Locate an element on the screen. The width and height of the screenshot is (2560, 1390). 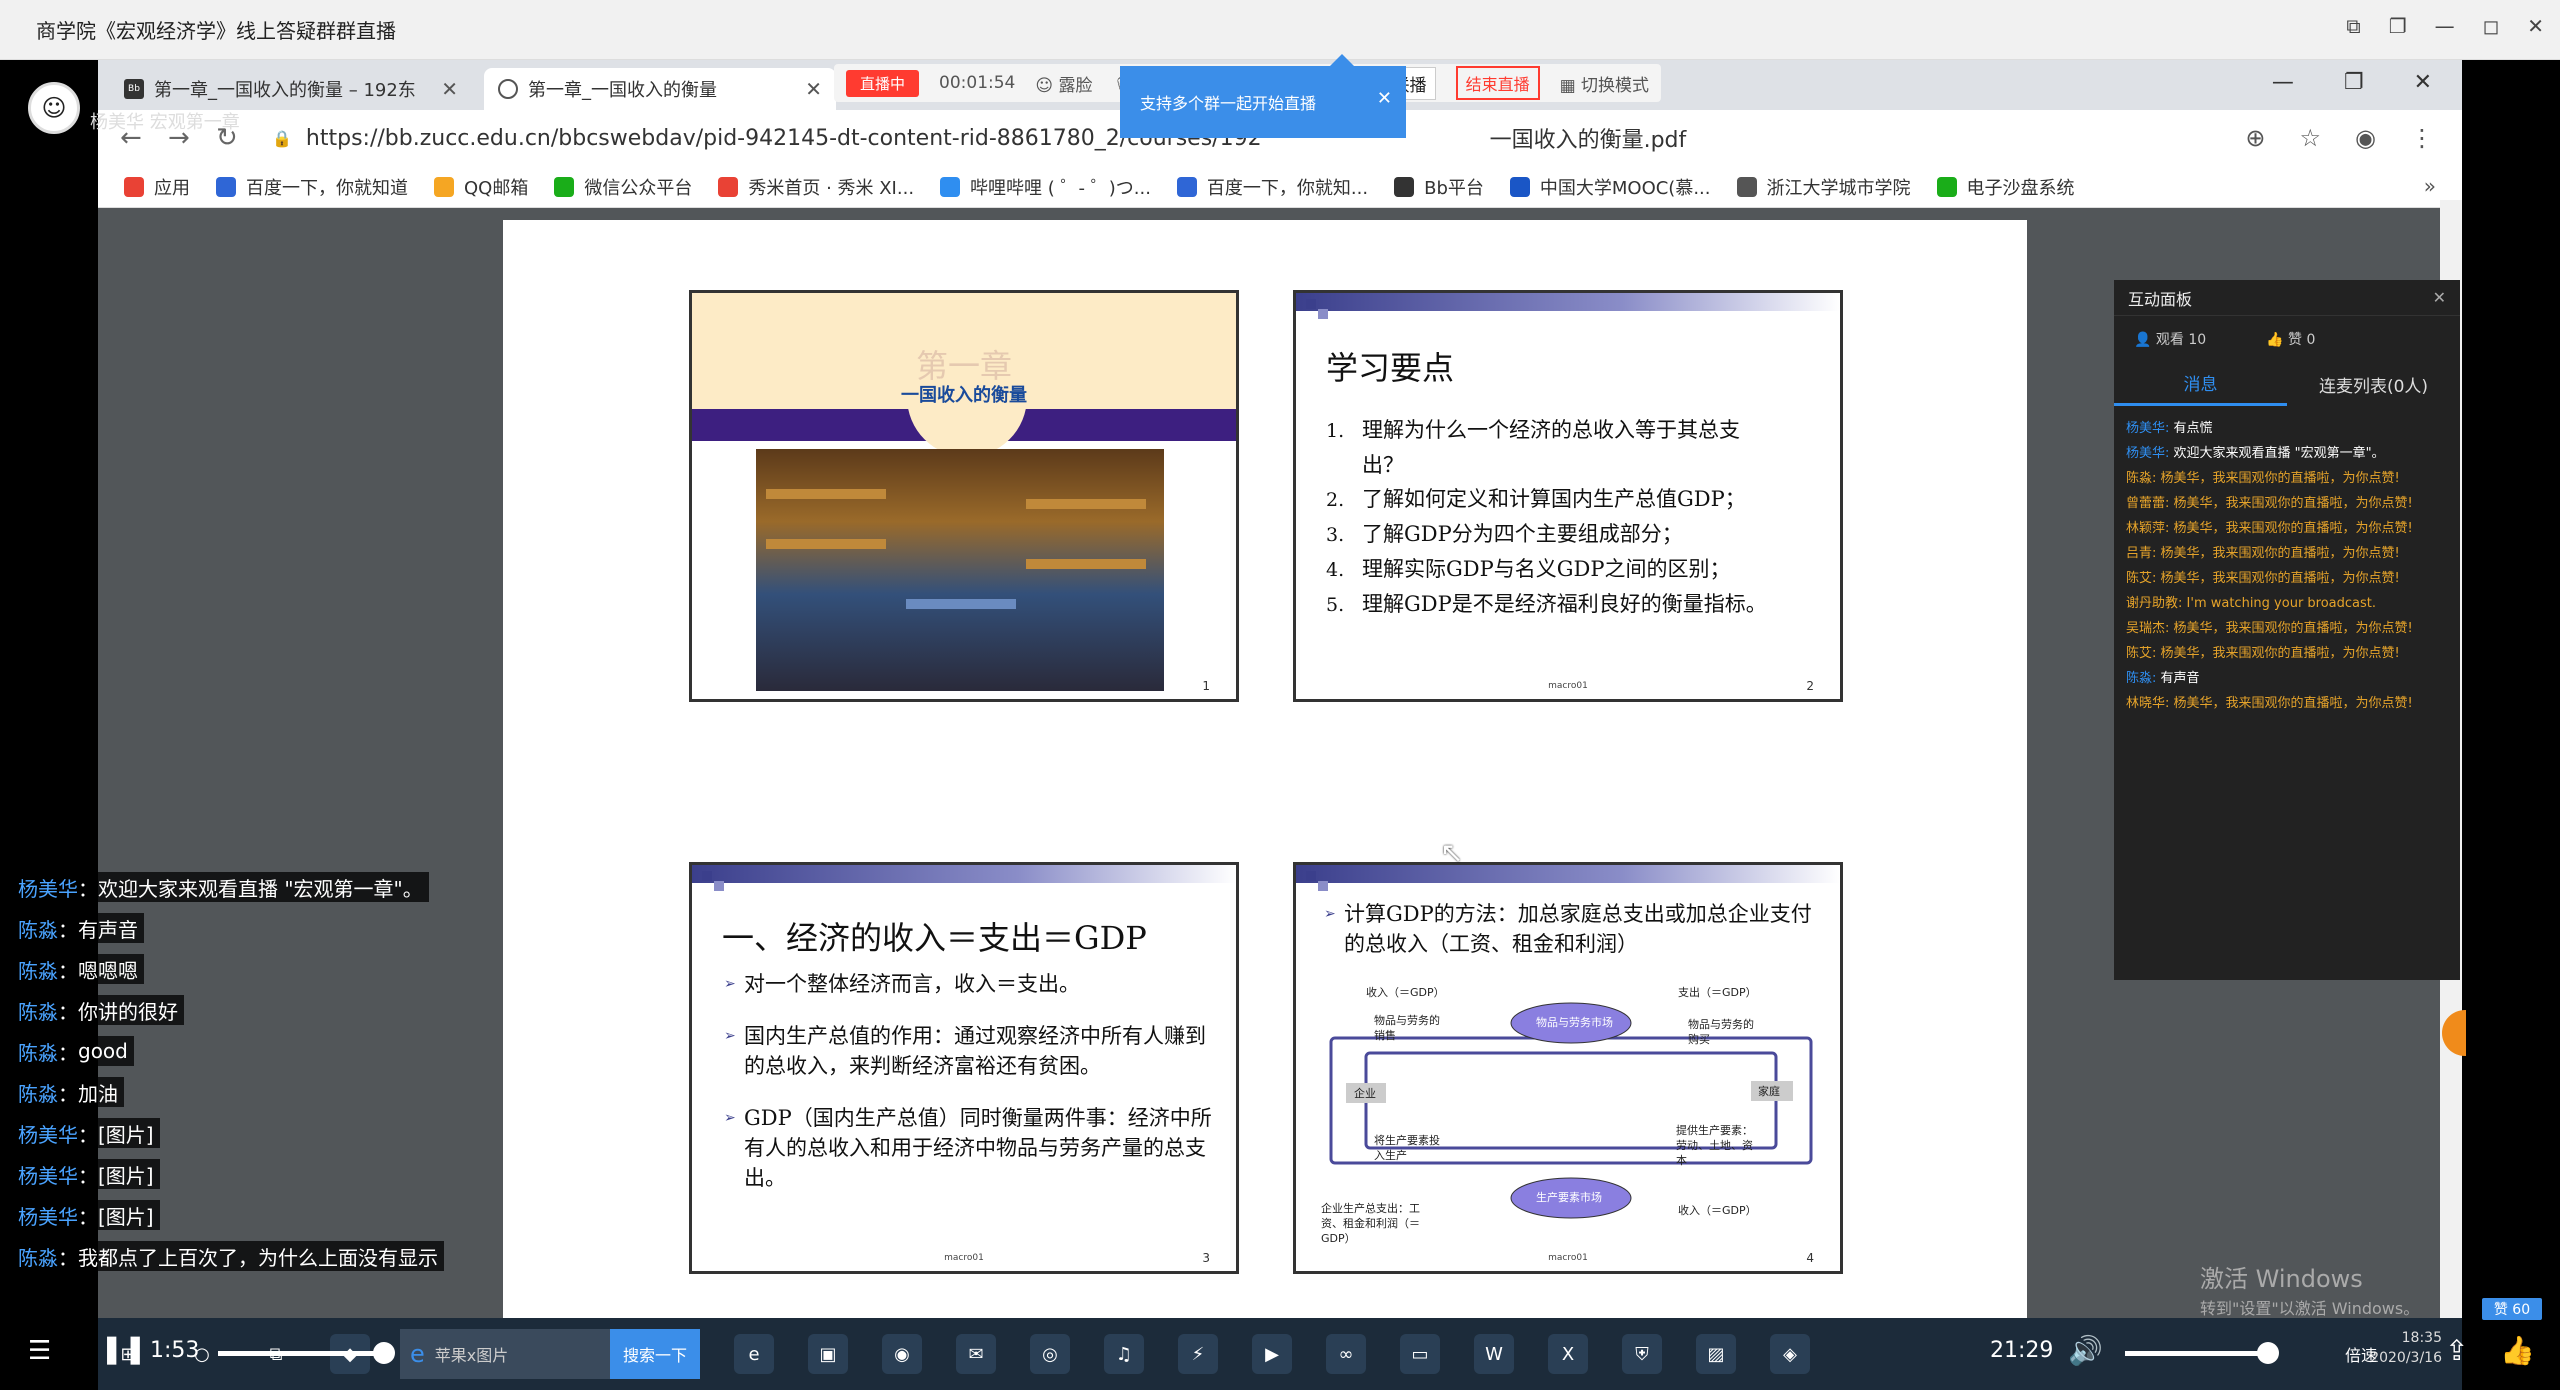
bookmark-bb: Bb平台 is located at coordinates (1439, 187).